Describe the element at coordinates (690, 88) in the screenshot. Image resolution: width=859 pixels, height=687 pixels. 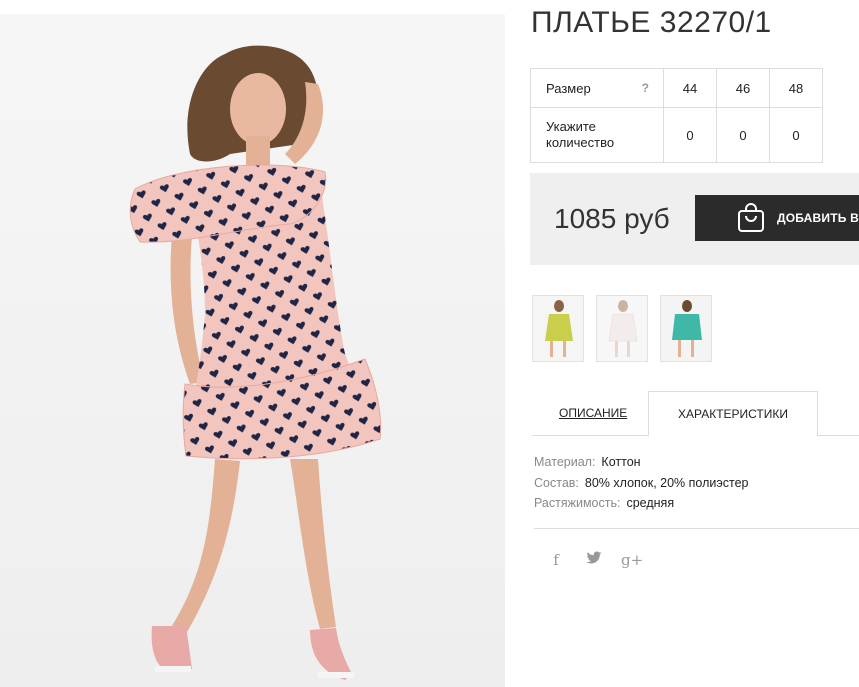
I see `size-44: 44` at that location.